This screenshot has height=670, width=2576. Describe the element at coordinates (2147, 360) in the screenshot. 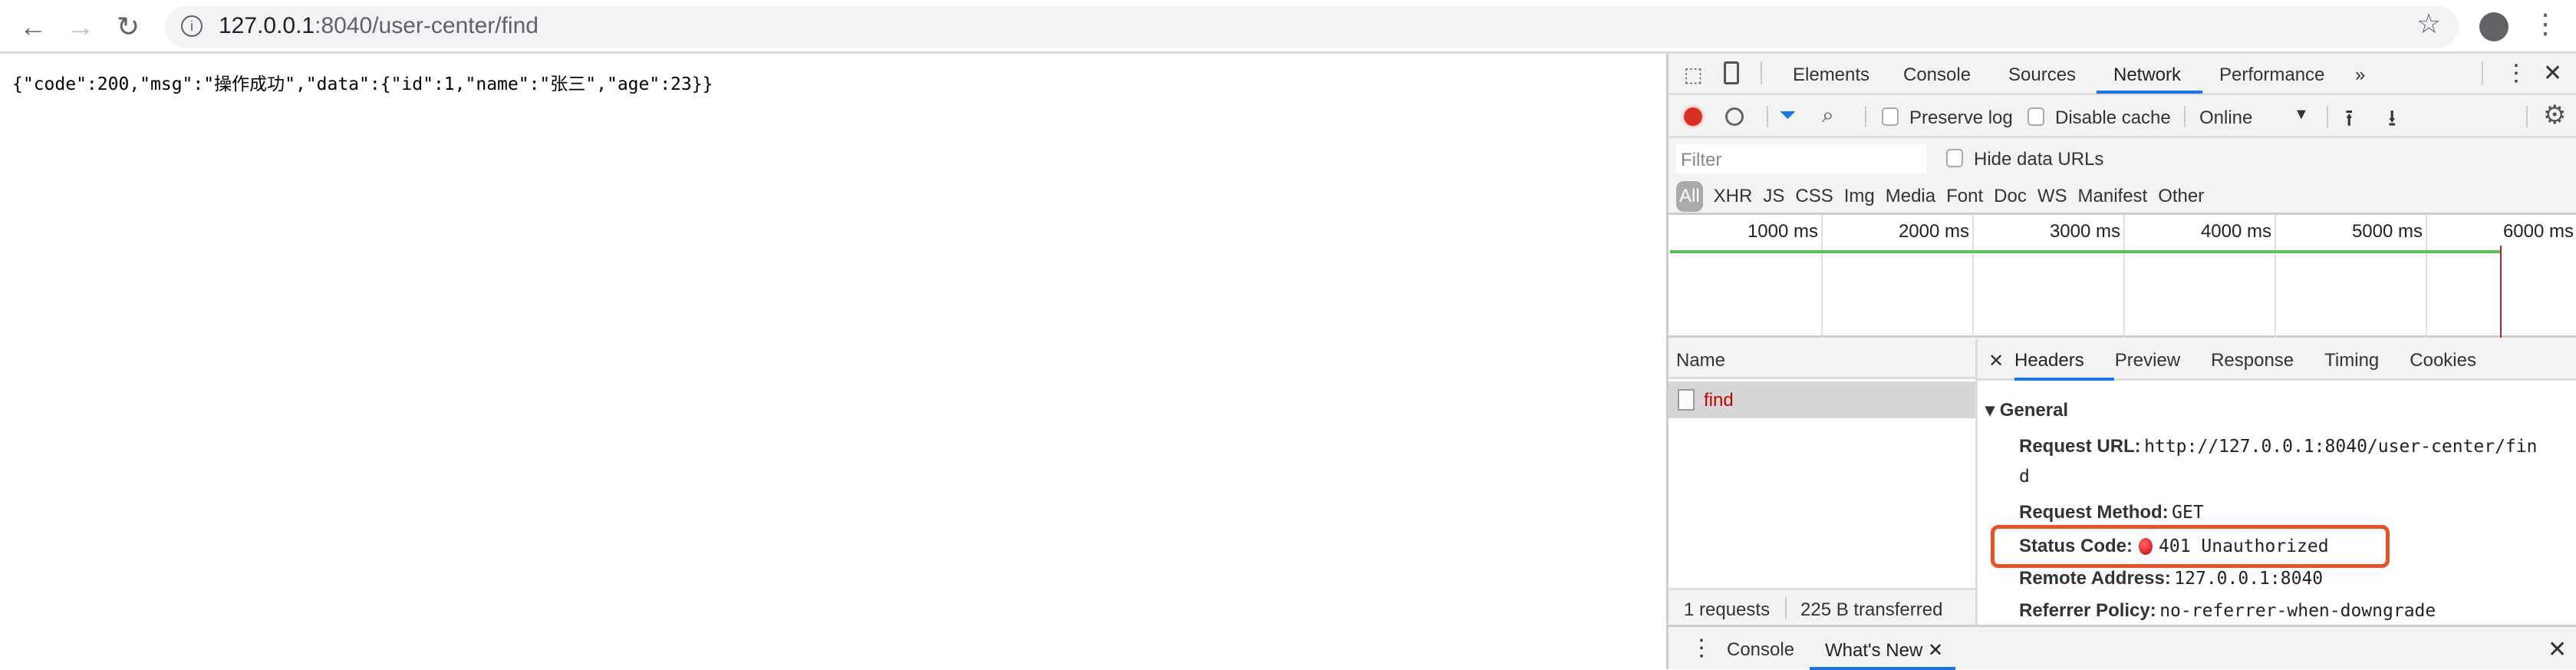

I see `details-tab-preview: Preview` at that location.